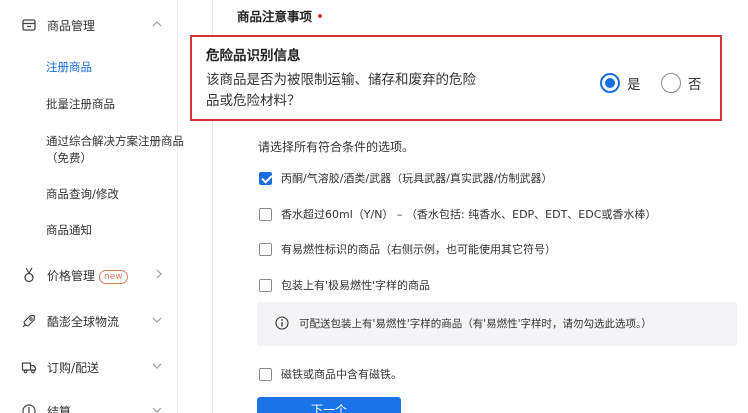 The width and height of the screenshot is (748, 413). What do you see at coordinates (83, 322) in the screenshot?
I see `nav-group-label: 酷澎全球物流` at bounding box center [83, 322].